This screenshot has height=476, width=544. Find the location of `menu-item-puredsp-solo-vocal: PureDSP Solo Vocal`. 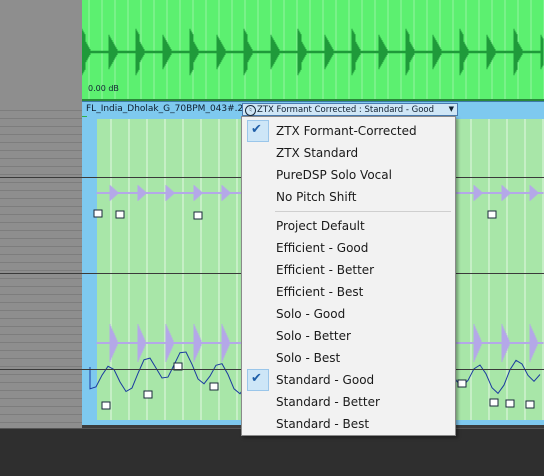

menu-item-puredsp-solo-vocal: PureDSP Solo Vocal is located at coordinates (348, 175).